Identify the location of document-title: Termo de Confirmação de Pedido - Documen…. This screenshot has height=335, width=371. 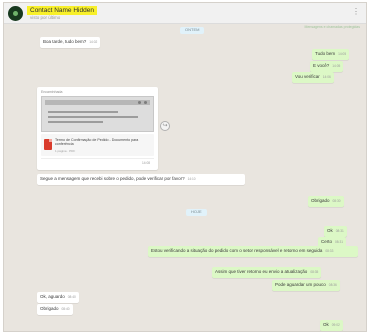
(97, 142).